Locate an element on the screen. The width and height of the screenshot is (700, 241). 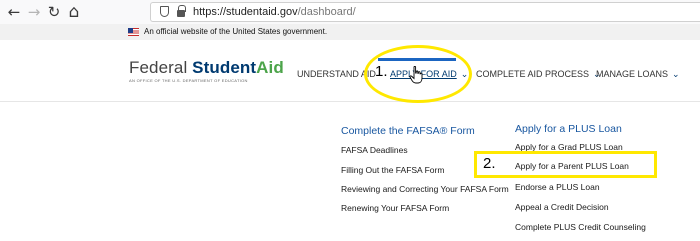
logo-aid: Aid is located at coordinates (270, 67).